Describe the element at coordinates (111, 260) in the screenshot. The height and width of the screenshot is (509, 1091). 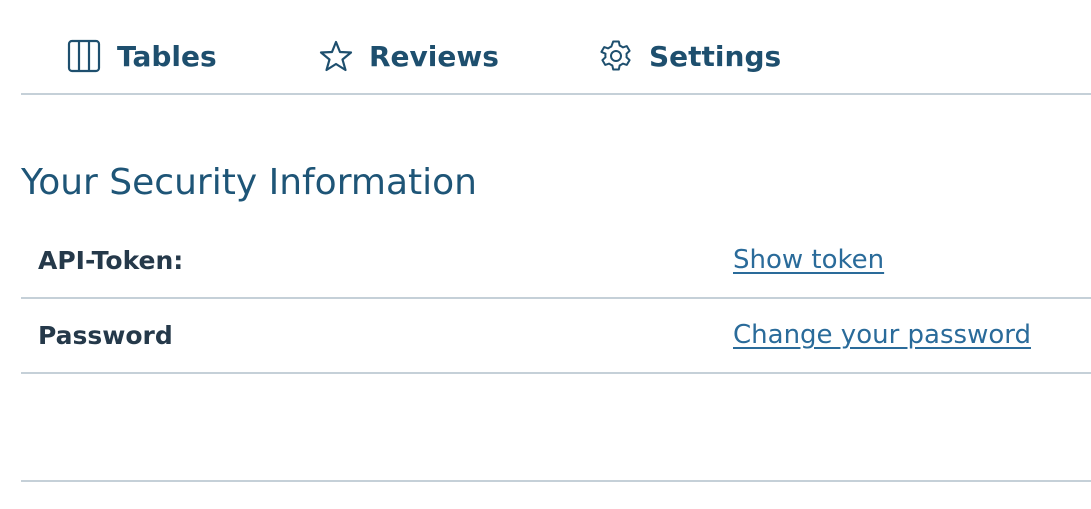
I see `api-token-label: API-Token:` at that location.